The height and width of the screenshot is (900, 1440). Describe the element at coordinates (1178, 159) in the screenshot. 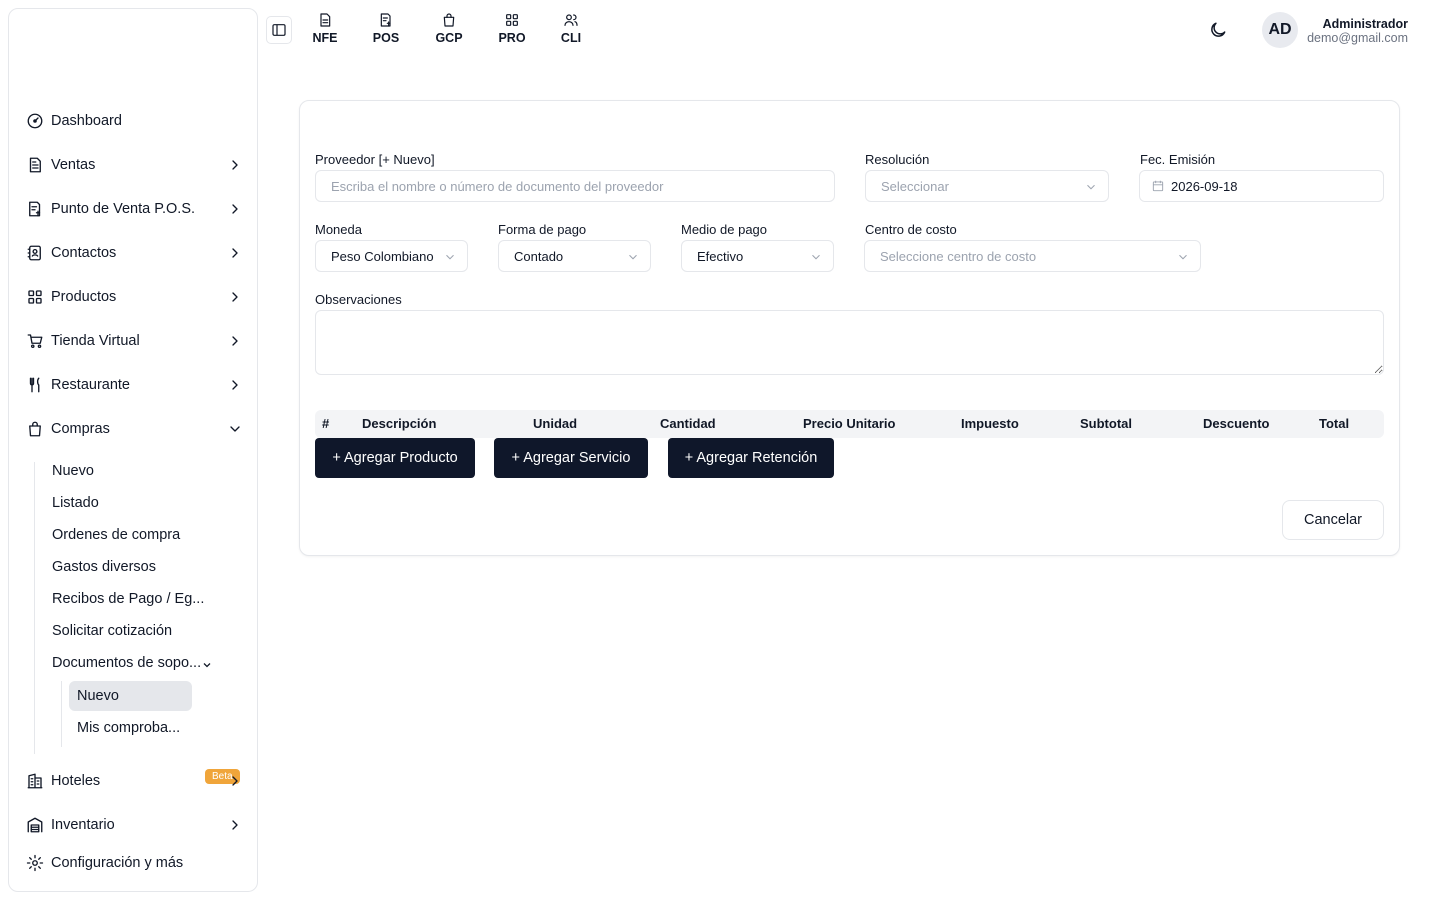

I see `fecha-label: Fec. Emisión` at that location.